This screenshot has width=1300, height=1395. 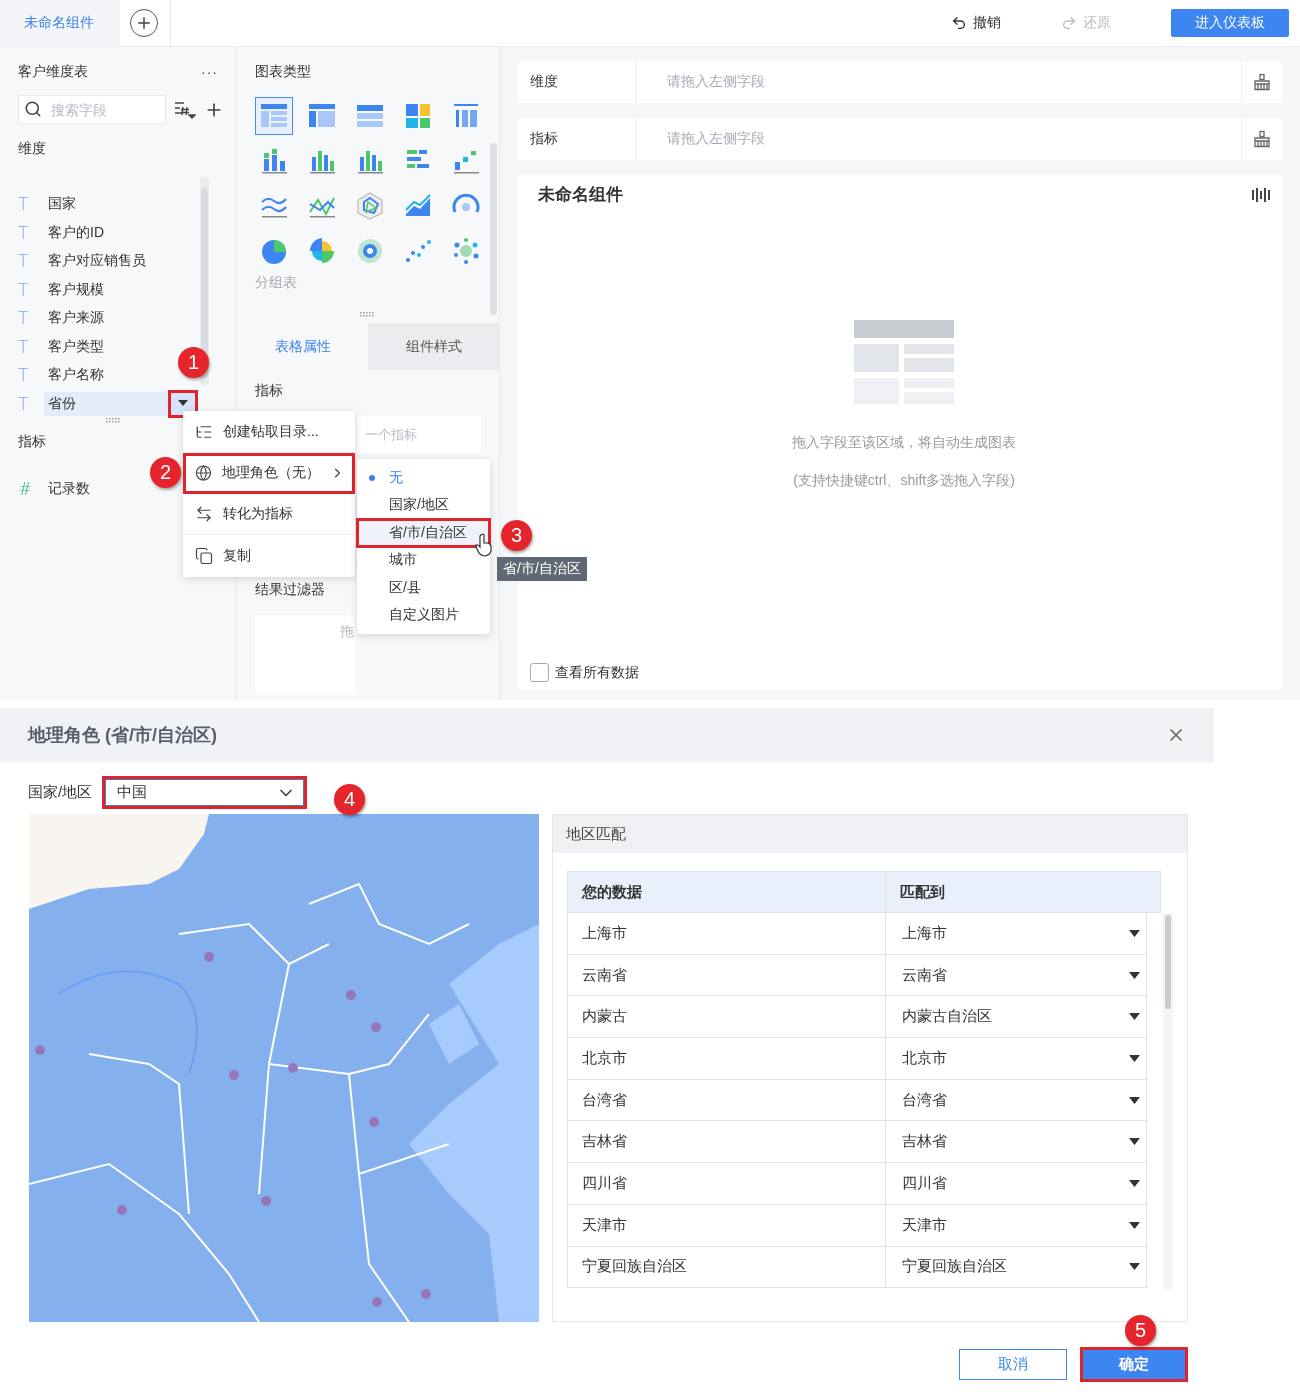 What do you see at coordinates (922, 891) in the screenshot?
I see `column-header: 匹配到` at bounding box center [922, 891].